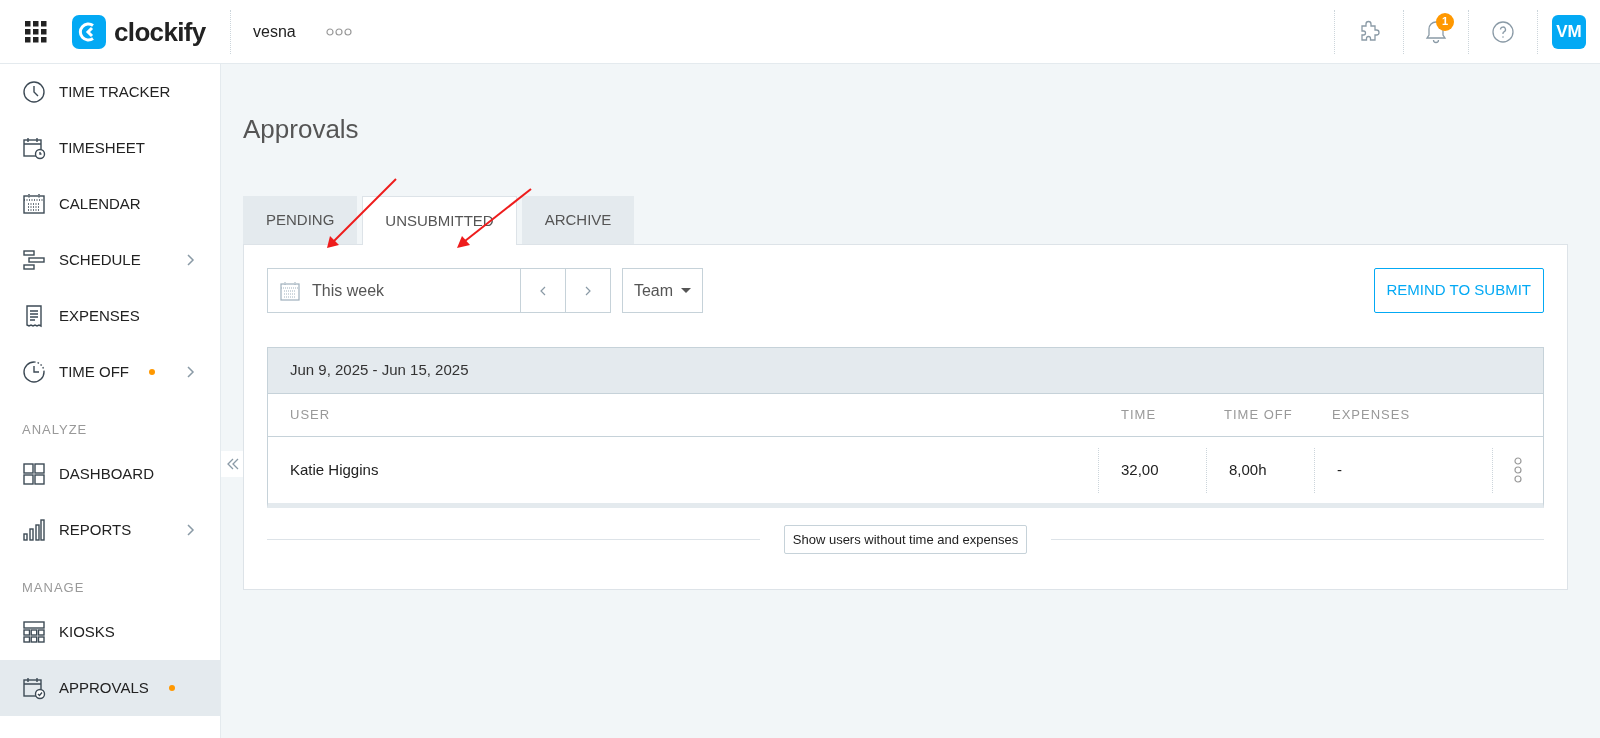 The height and width of the screenshot is (738, 1600). What do you see at coordinates (310, 415) in the screenshot?
I see `column-header: USER` at bounding box center [310, 415].